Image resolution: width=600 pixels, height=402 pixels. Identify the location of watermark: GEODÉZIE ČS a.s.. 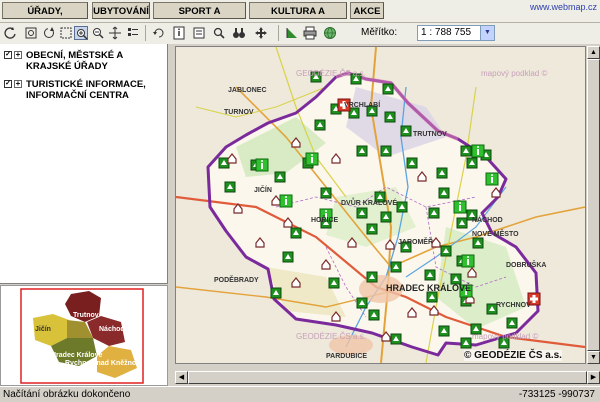
(331, 336).